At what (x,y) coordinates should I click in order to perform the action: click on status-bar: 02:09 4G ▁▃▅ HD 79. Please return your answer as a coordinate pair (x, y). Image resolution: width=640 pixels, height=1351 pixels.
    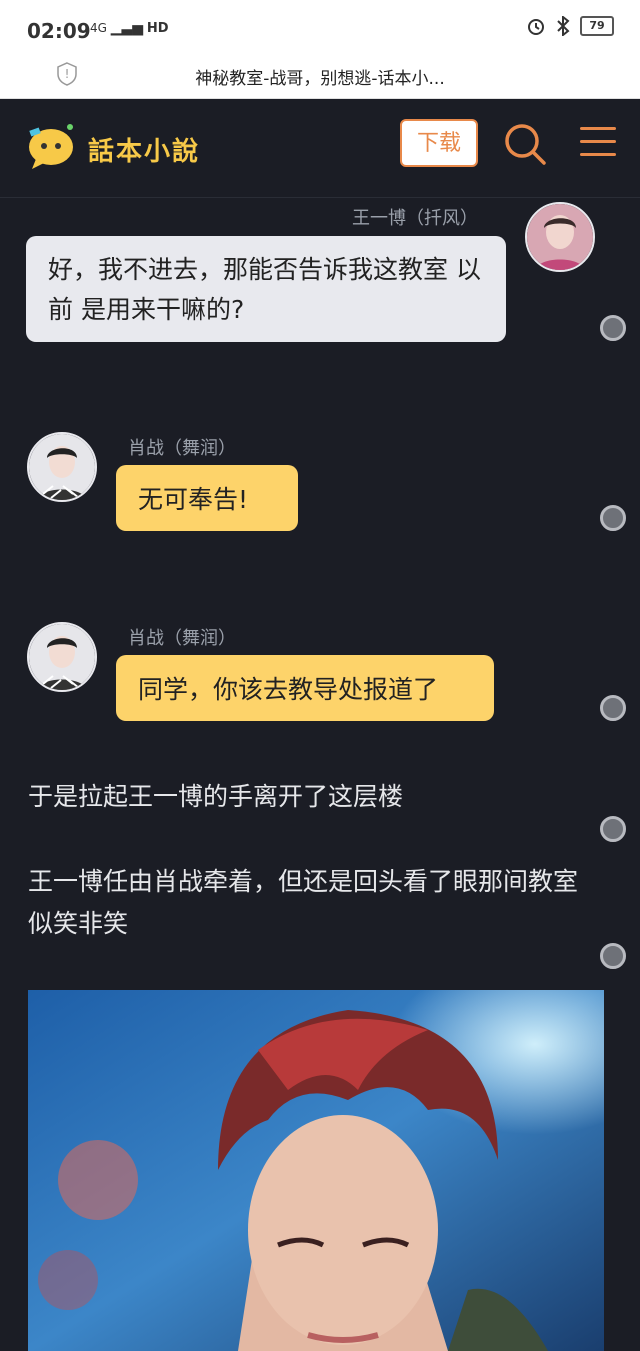
    Looking at the image, I should click on (320, 26).